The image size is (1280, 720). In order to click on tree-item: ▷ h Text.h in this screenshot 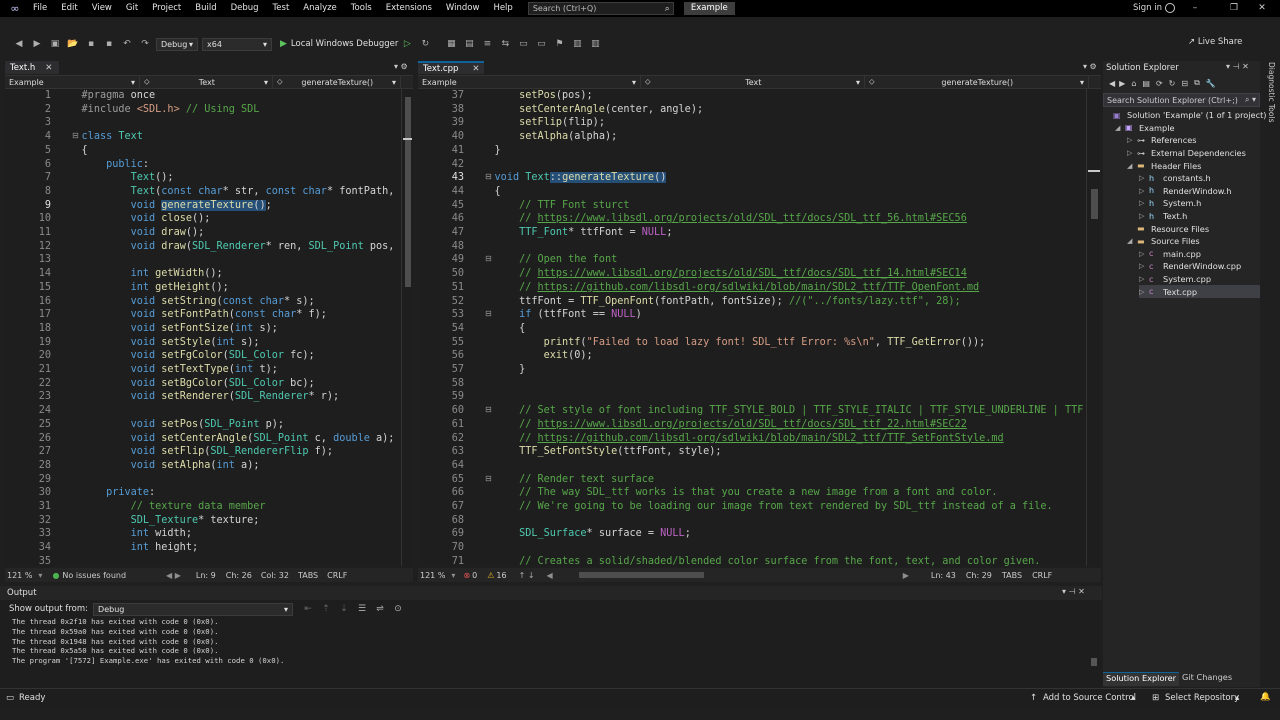, I will do `click(1163, 216)`.